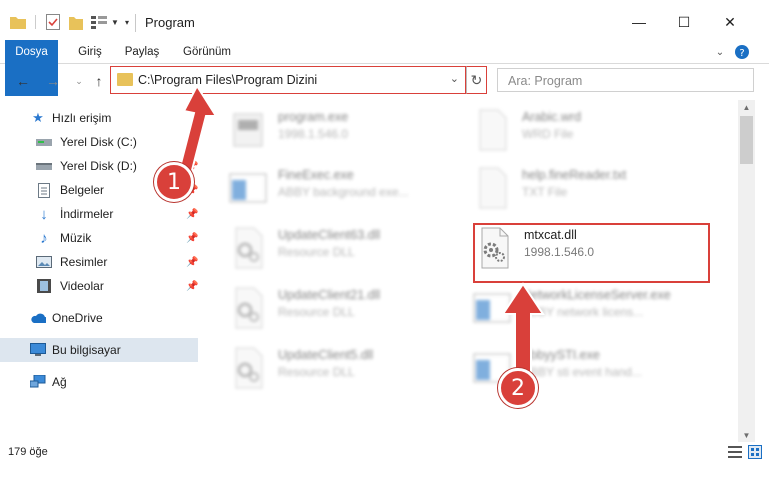 Image resolution: width=769 pixels, height=480 pixels. What do you see at coordinates (28, 452) in the screenshot?
I see `item-count: 179 öğe` at bounding box center [28, 452].